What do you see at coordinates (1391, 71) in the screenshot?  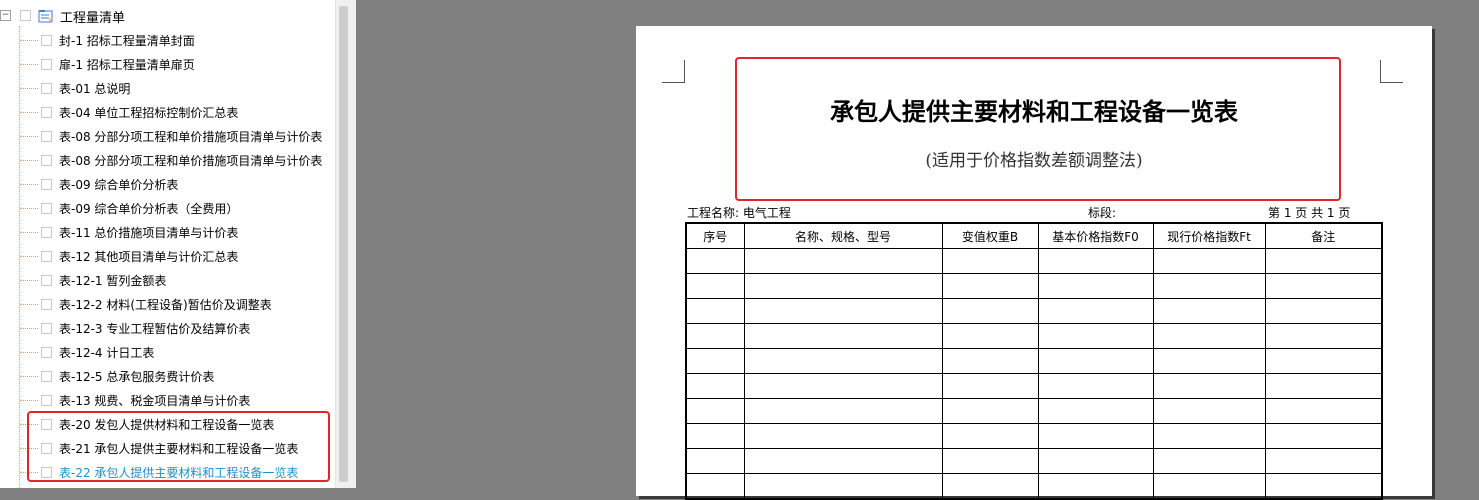 I see `crop-mark-top-right` at bounding box center [1391, 71].